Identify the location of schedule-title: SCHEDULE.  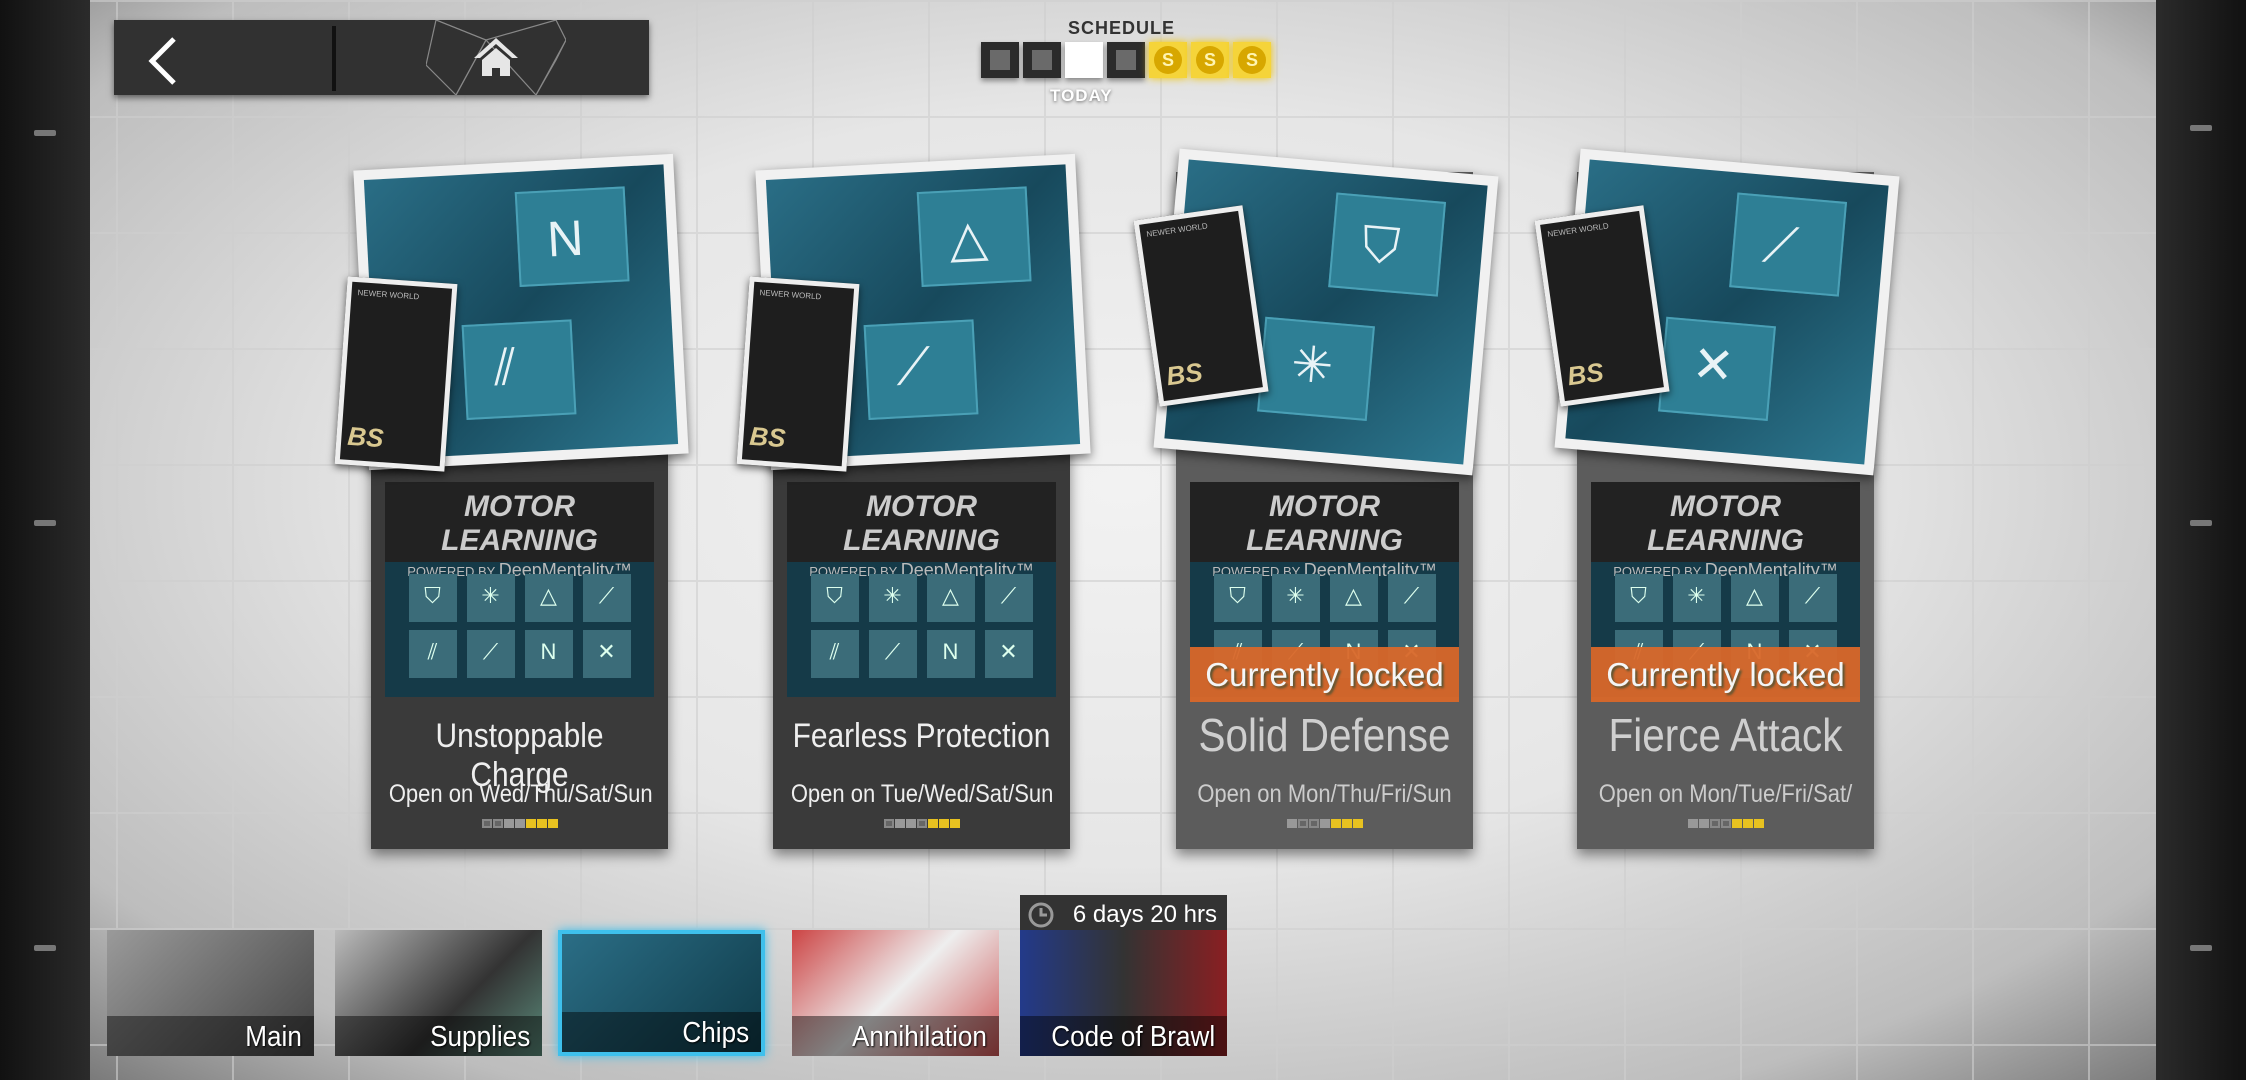
(1122, 28).